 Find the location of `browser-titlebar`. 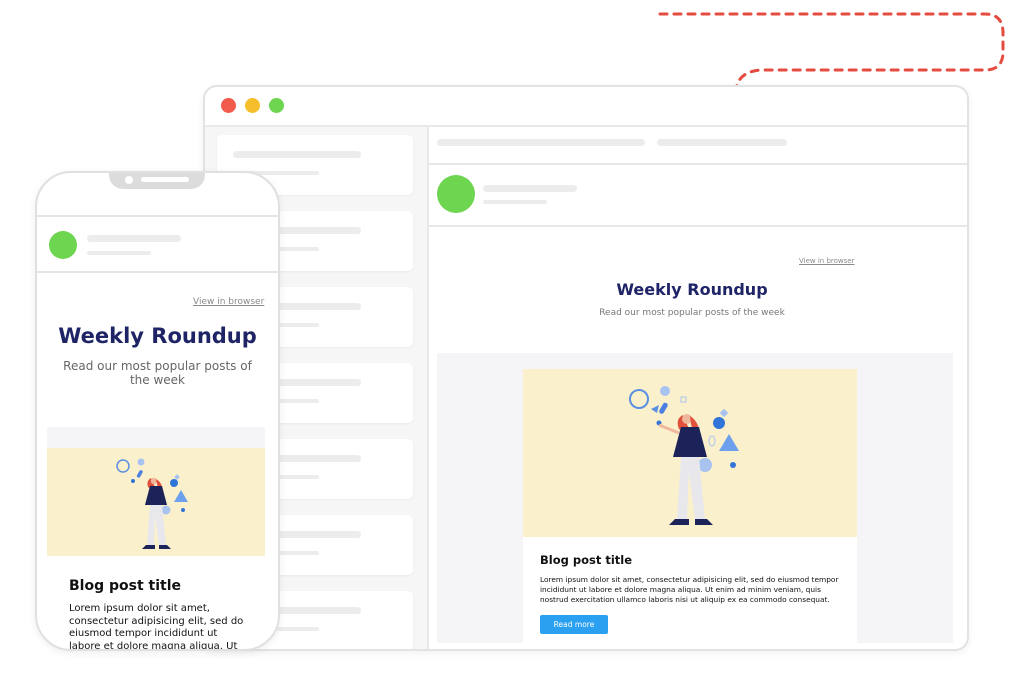

browser-titlebar is located at coordinates (586, 107).